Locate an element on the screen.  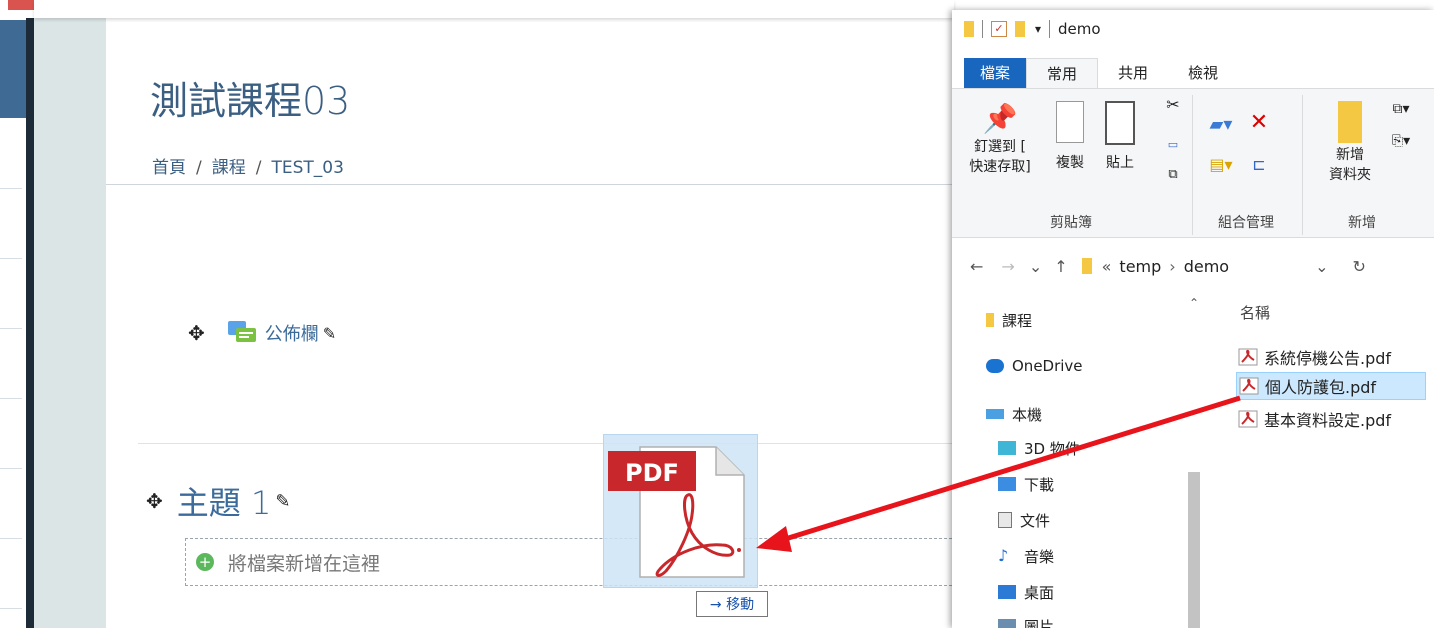
add-circle-icon: + is located at coordinates (205, 562).